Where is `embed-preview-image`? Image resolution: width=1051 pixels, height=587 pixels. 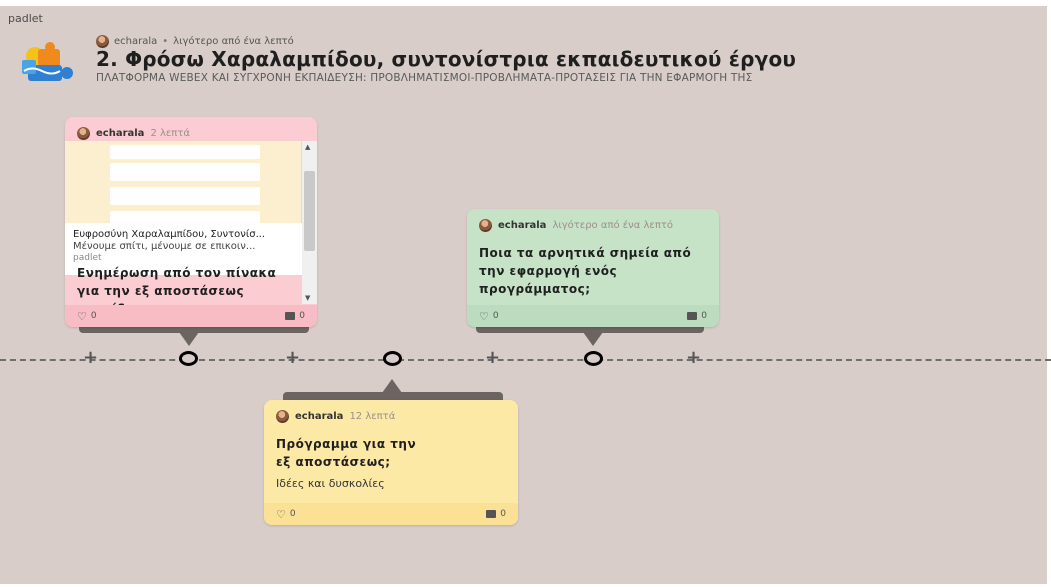 embed-preview-image is located at coordinates (183, 182).